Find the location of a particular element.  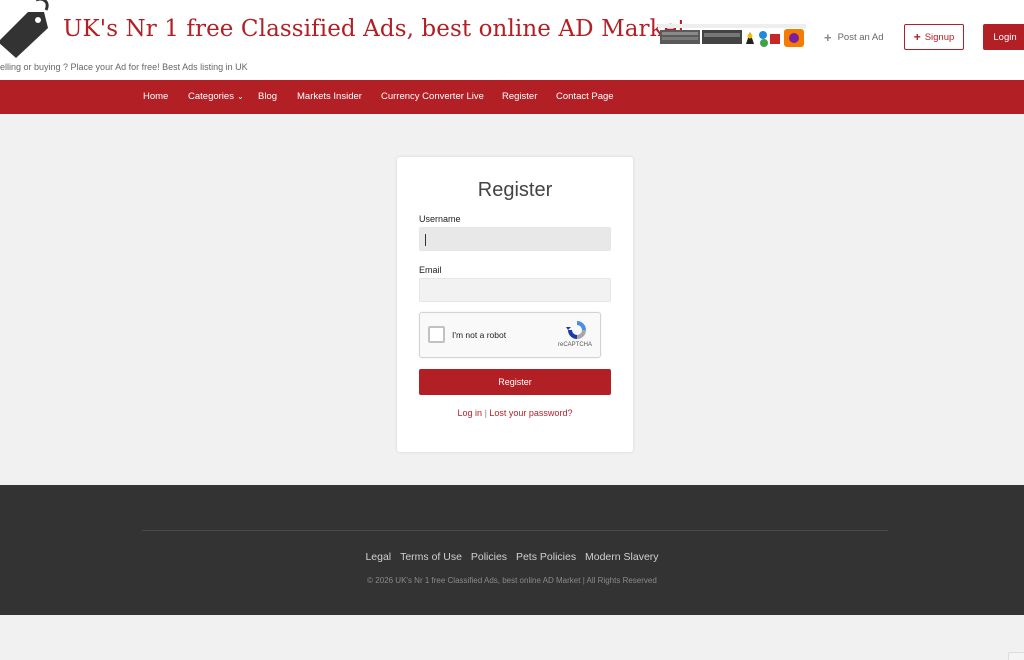

recaptcha-checkbox is located at coordinates (436, 334).